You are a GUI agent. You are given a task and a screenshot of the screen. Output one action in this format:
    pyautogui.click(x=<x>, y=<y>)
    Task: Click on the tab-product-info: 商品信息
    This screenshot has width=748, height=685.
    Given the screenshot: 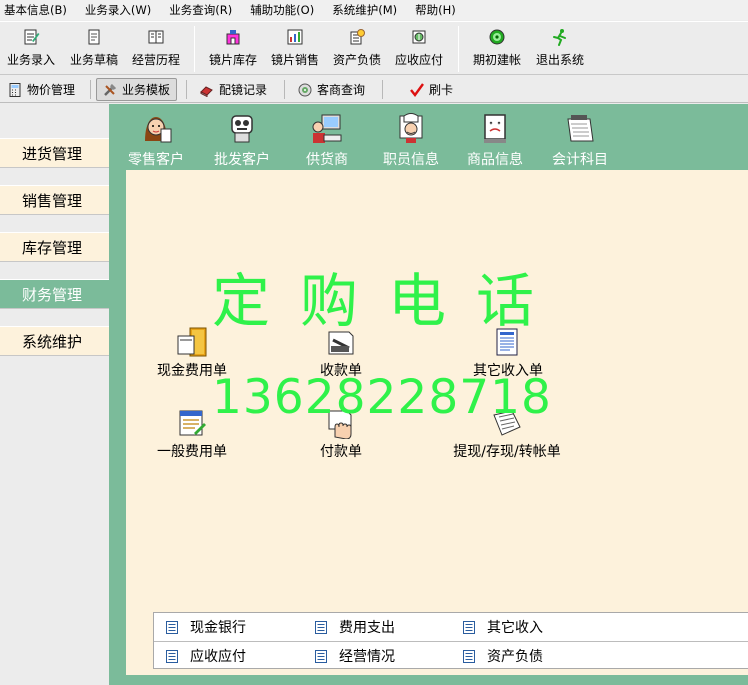 What is the action you would take?
    pyautogui.click(x=495, y=140)
    